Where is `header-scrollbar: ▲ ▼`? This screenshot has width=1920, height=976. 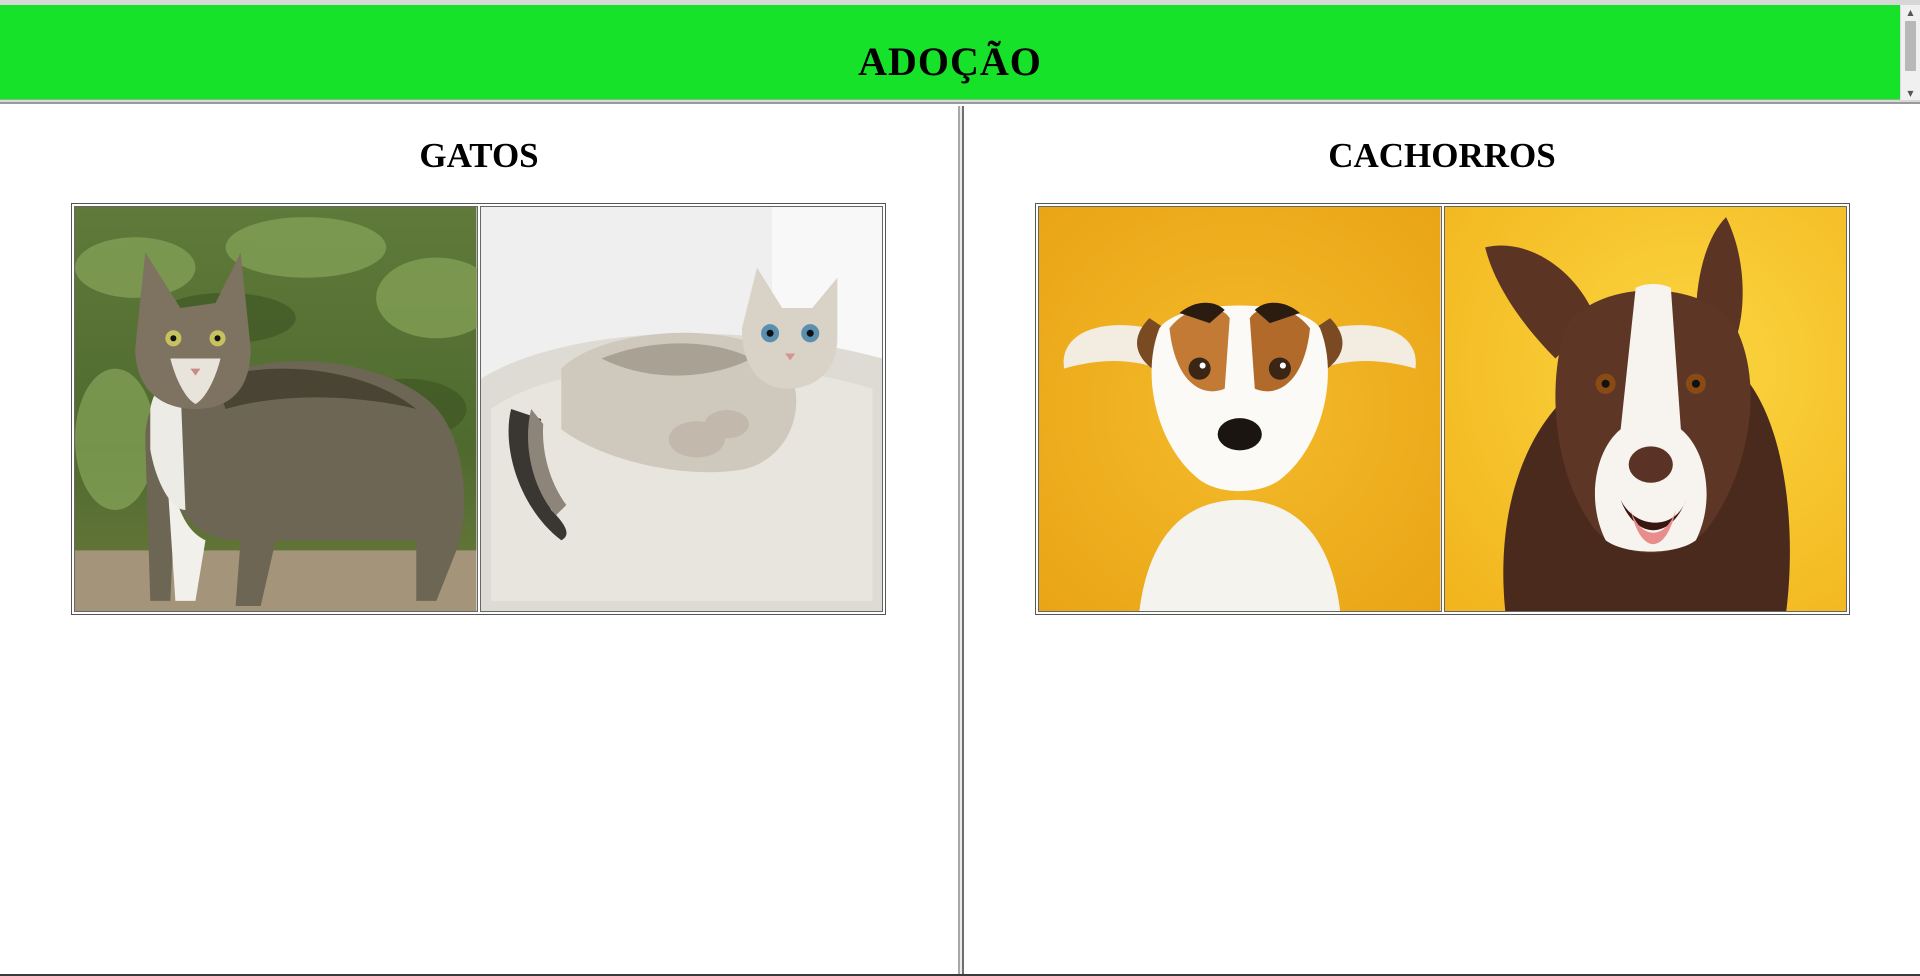 header-scrollbar: ▲ ▼ is located at coordinates (1910, 52).